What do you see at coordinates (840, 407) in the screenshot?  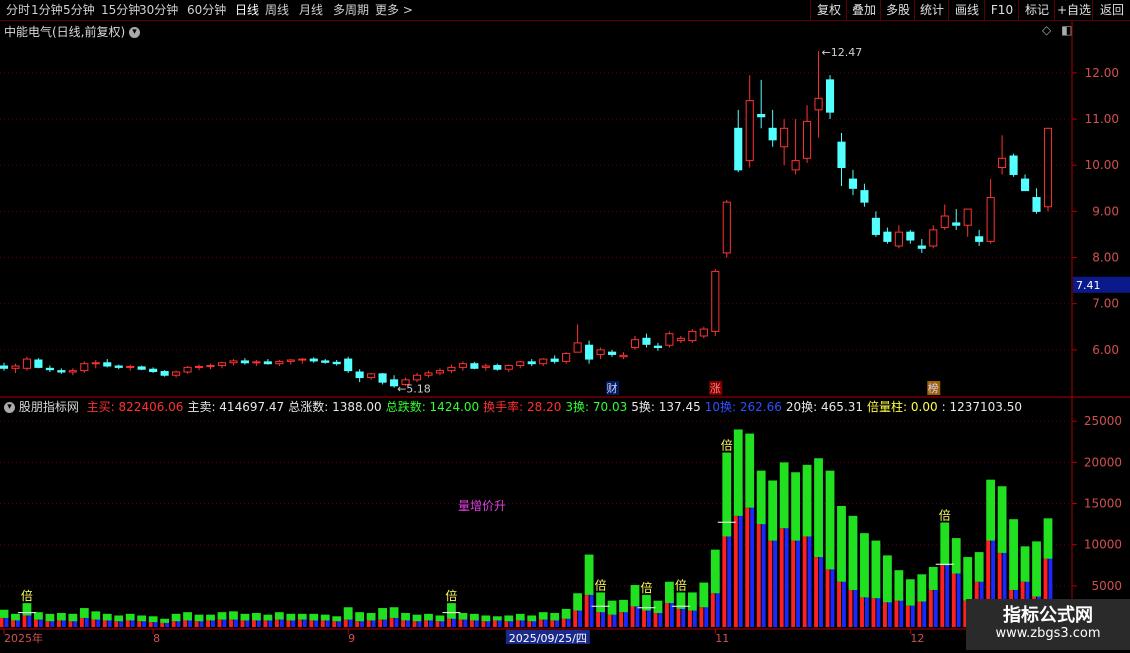 I see `stat-value: 465.31` at bounding box center [840, 407].